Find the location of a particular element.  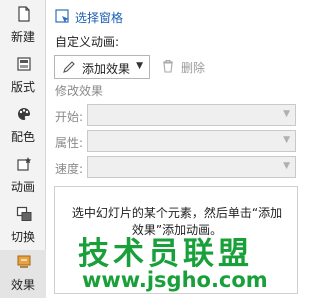

transition-icon is located at coordinates (24, 213).